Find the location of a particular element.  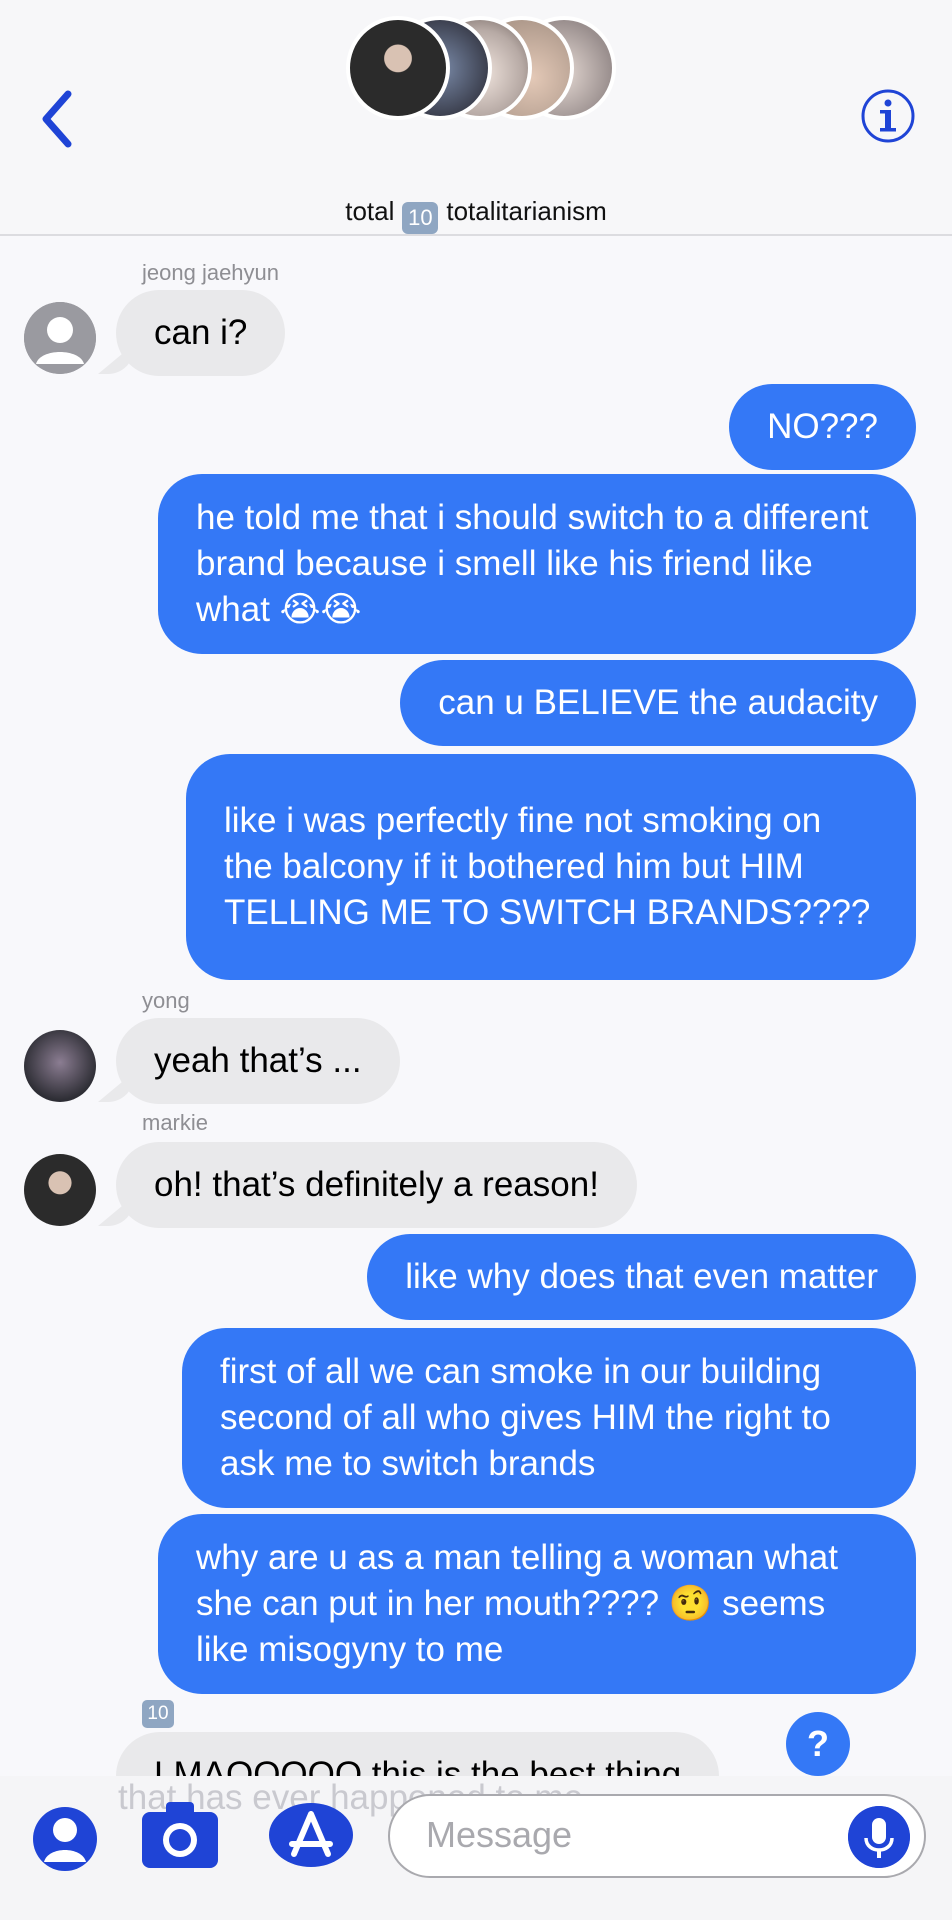

message-bubble-outgoing: NO??? is located at coordinates (822, 427).